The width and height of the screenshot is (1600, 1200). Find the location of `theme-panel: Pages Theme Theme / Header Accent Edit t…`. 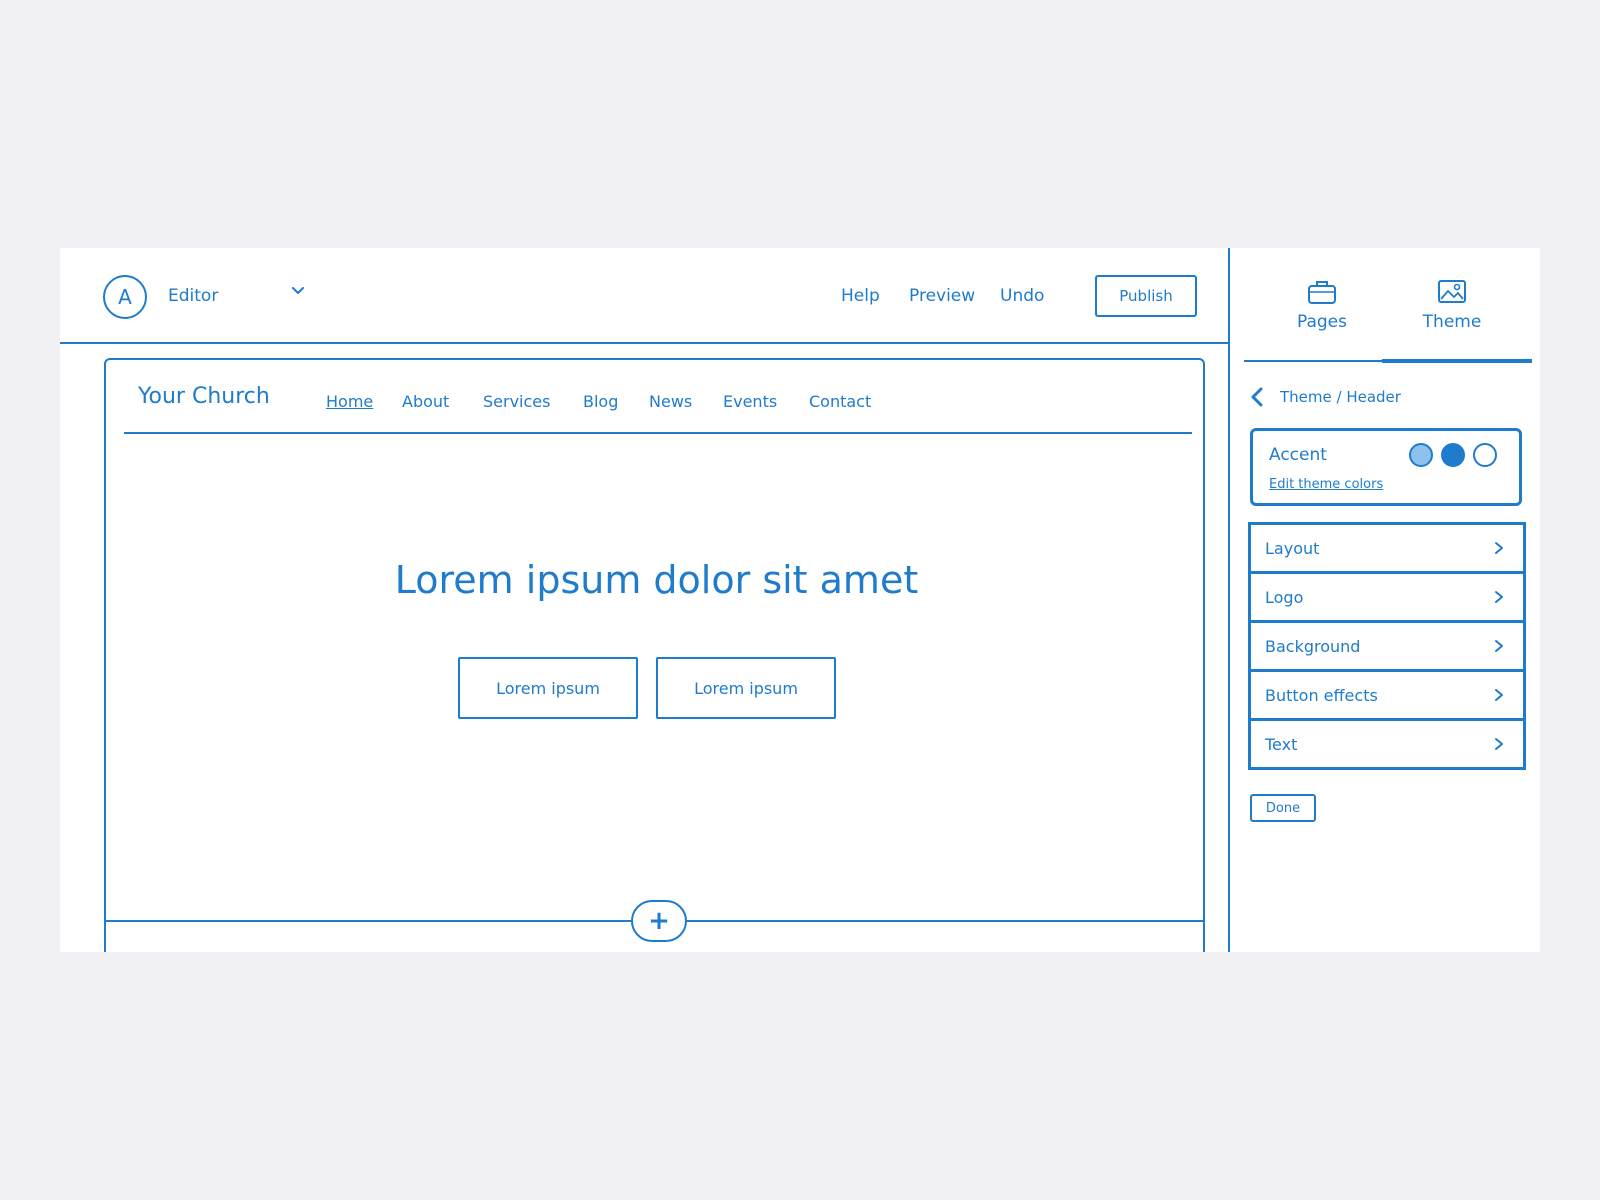

theme-panel: Pages Theme Theme / Header Accent Edit t… is located at coordinates (1386, 600).